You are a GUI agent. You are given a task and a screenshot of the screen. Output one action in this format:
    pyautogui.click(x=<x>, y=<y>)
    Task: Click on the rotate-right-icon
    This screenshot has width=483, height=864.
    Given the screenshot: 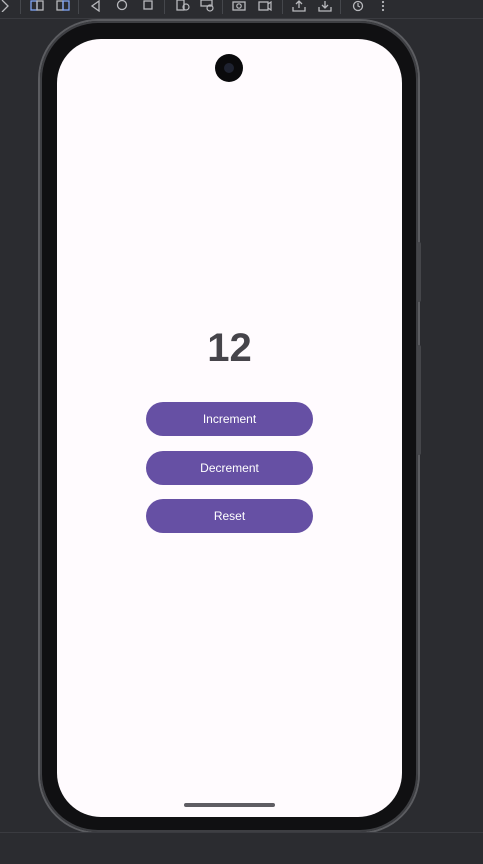 What is the action you would take?
    pyautogui.click(x=207, y=6)
    